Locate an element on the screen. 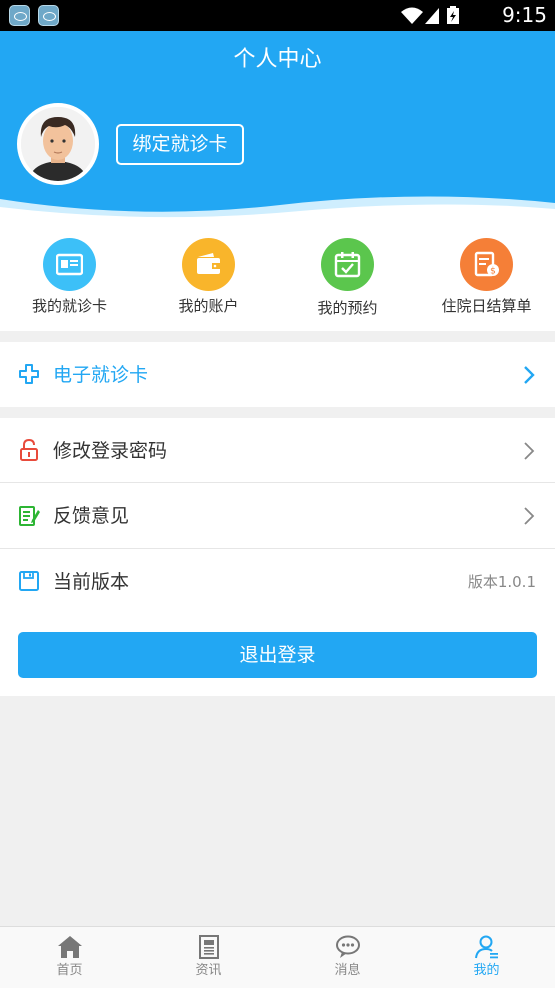  id-card-icon is located at coordinates (69, 264).